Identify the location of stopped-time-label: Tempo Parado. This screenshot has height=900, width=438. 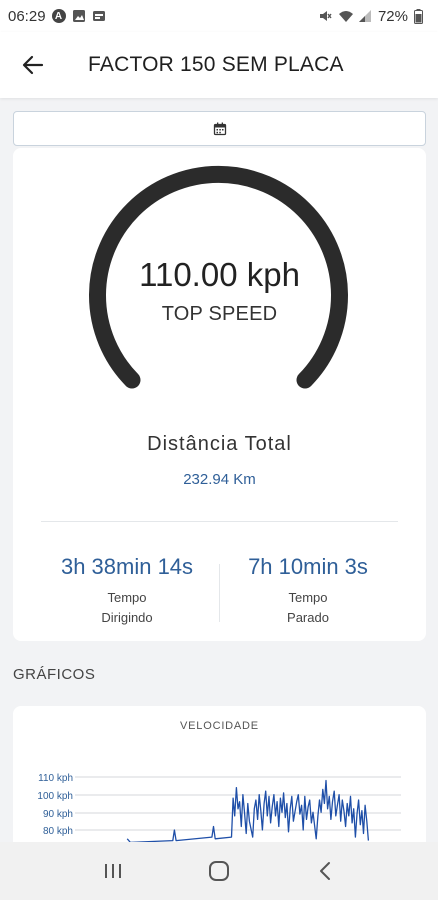
(308, 608).